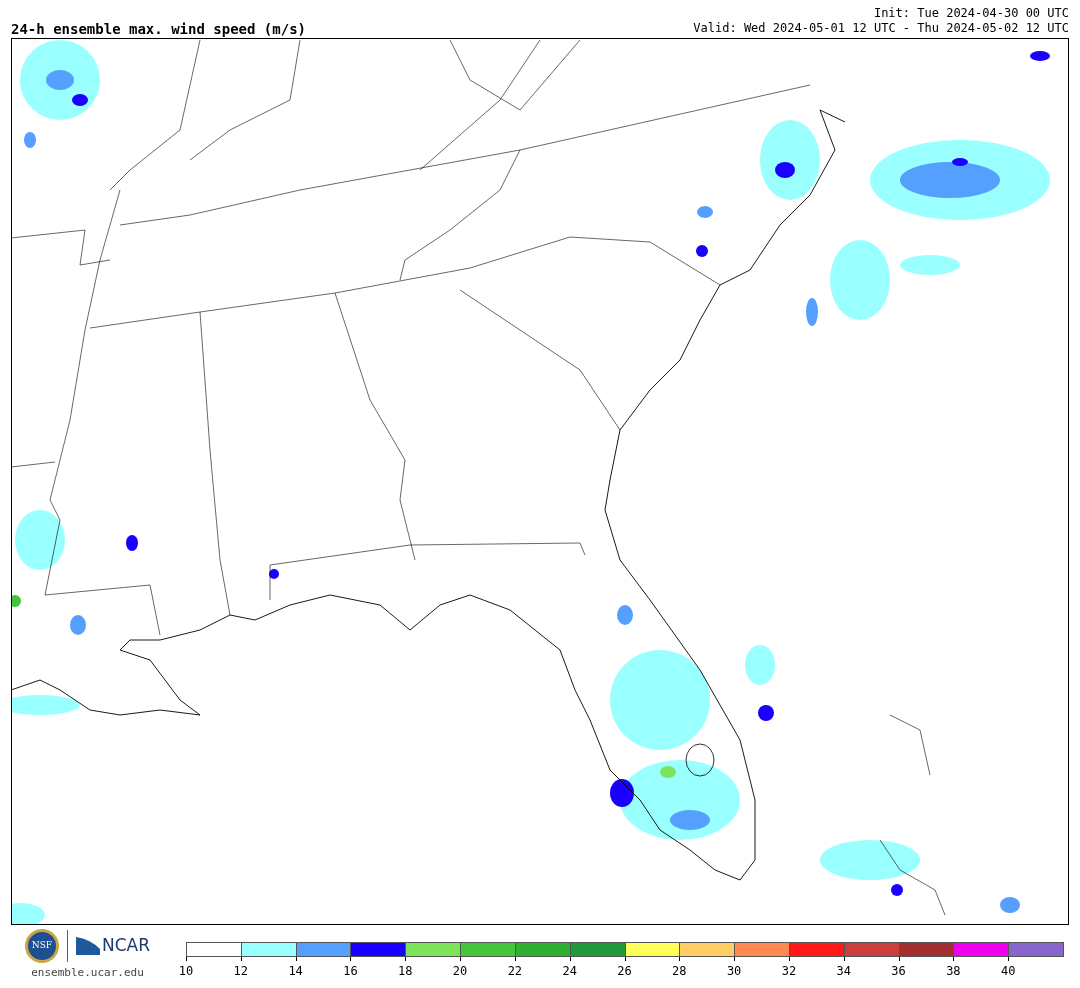 This screenshot has height=988, width=1080. Describe the element at coordinates (881, 28) in the screenshot. I see `valid-period: Valid: Wed 2024-05-01 12 UTC - Thu 2024-05-02 12 UTC` at that location.